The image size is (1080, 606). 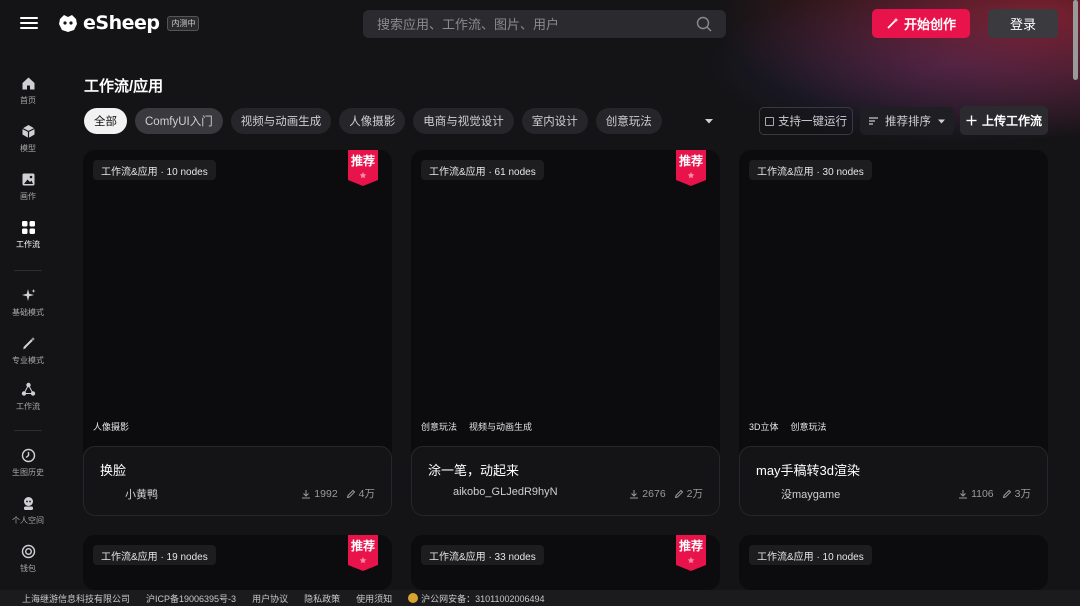 I want to click on card-info: 涂一笔，动起来 aikobo_GLJedR9hyN 2676 2万, so click(x=565, y=481).